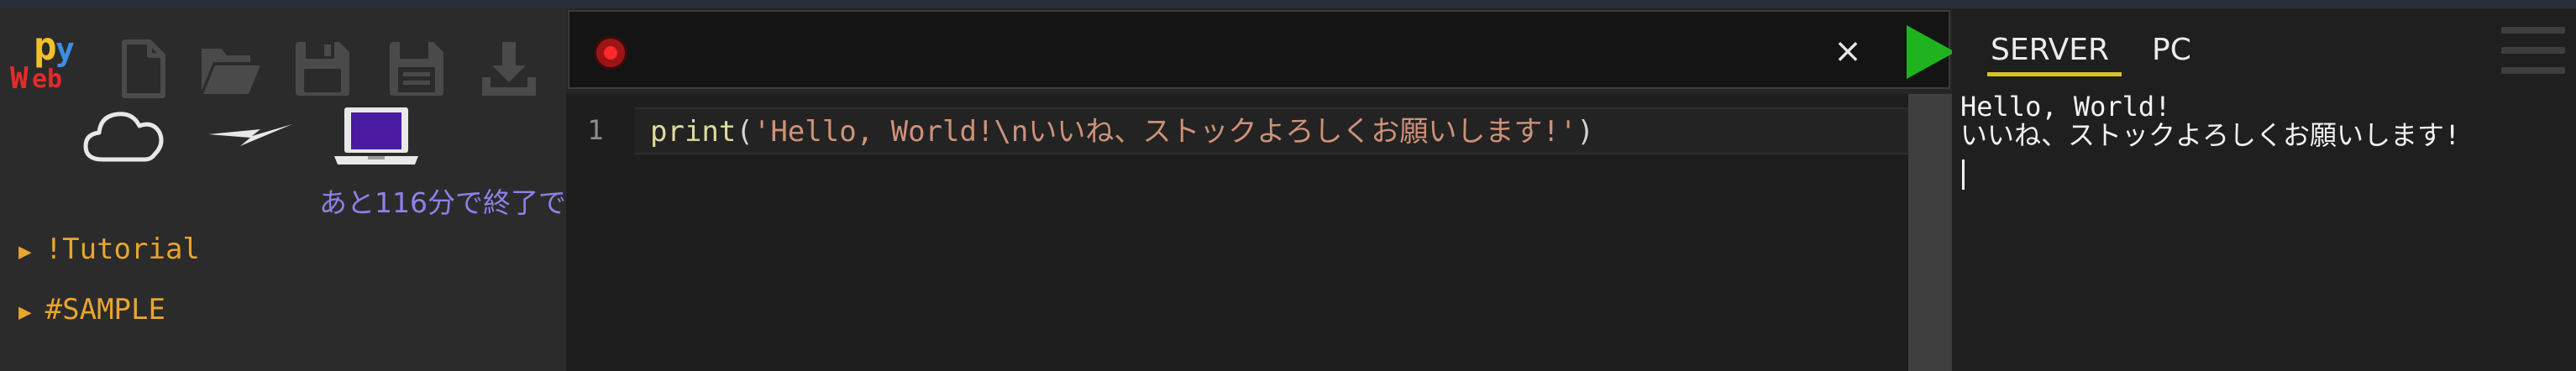 Image resolution: width=2576 pixels, height=371 pixels. I want to click on lightning-icon, so click(250, 135).